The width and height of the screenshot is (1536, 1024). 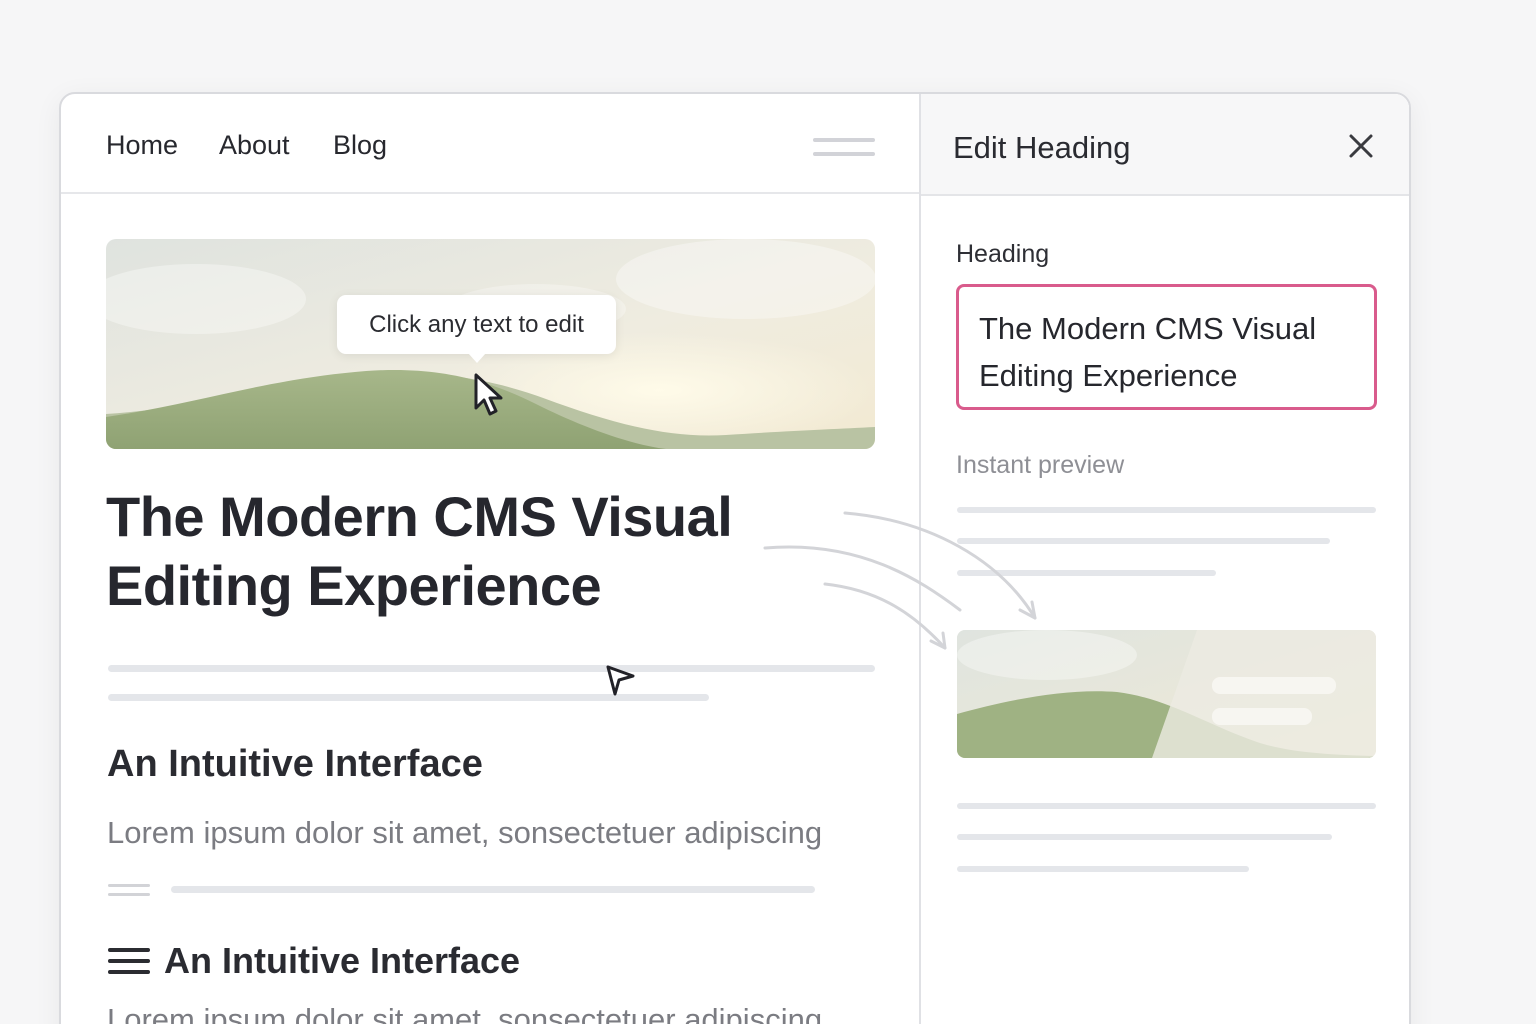 I want to click on tooltip-text: Click any text to edit, so click(x=476, y=324).